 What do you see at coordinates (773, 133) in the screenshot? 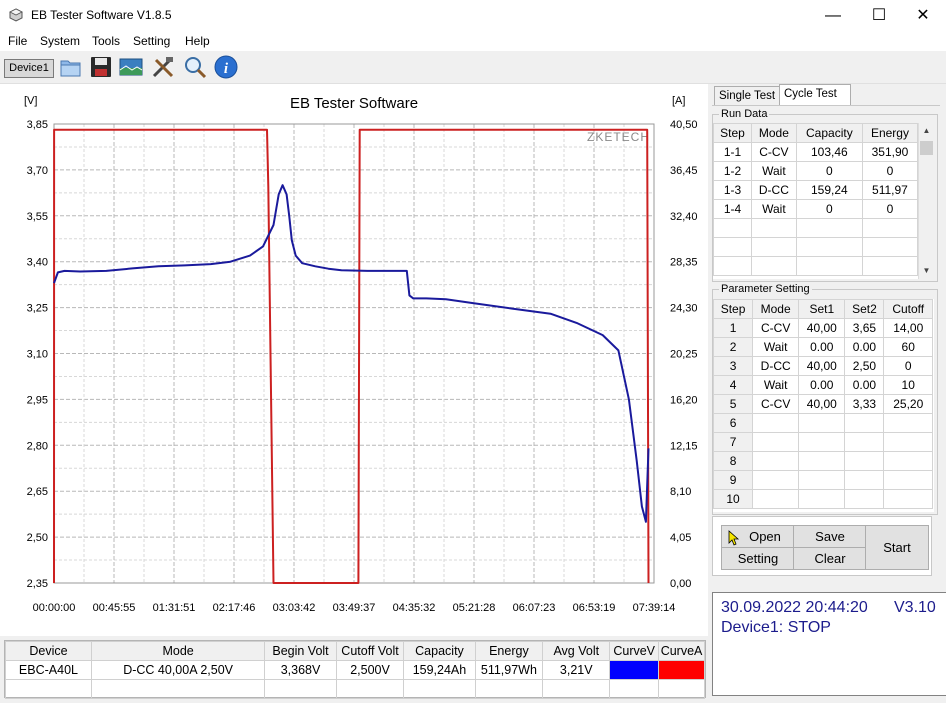
I see `run_data-header-mode: Mode` at bounding box center [773, 133].